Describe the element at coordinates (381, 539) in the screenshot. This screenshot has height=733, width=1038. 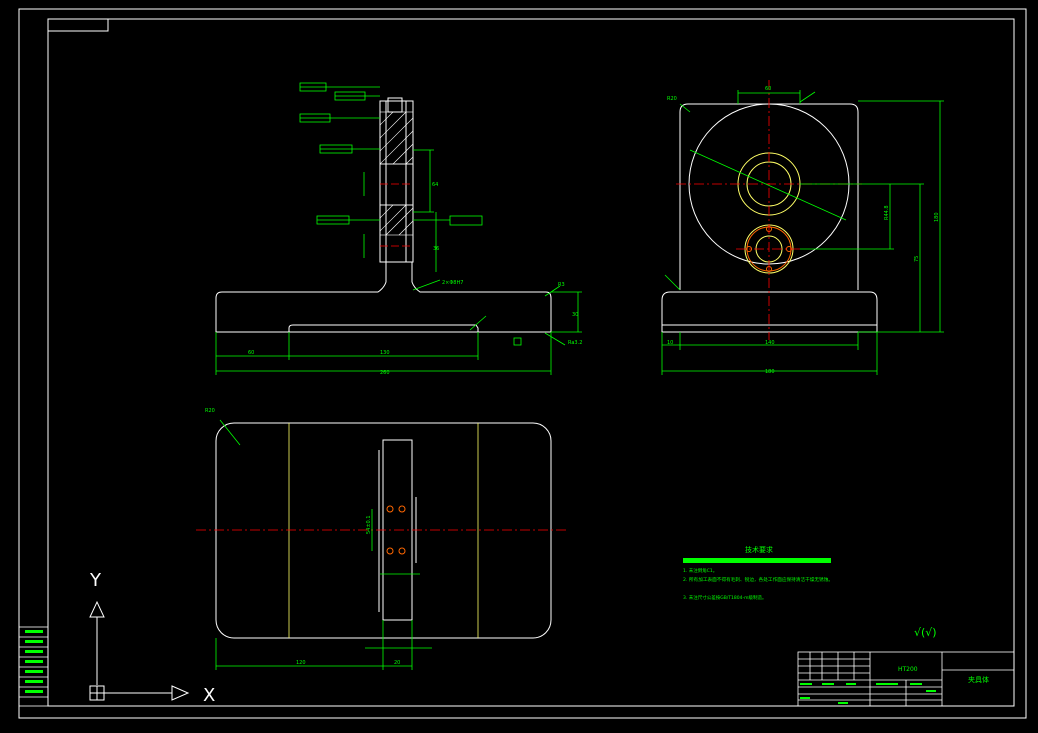
I see `top-view: 120 20 R20 54±0.1` at that location.